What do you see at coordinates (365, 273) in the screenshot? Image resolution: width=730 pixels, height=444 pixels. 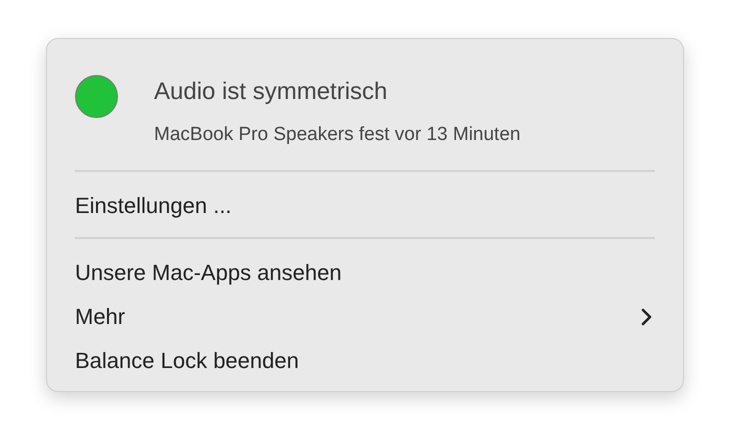 I see `menu-item: Unsere Mac-Apps ansehen` at bounding box center [365, 273].